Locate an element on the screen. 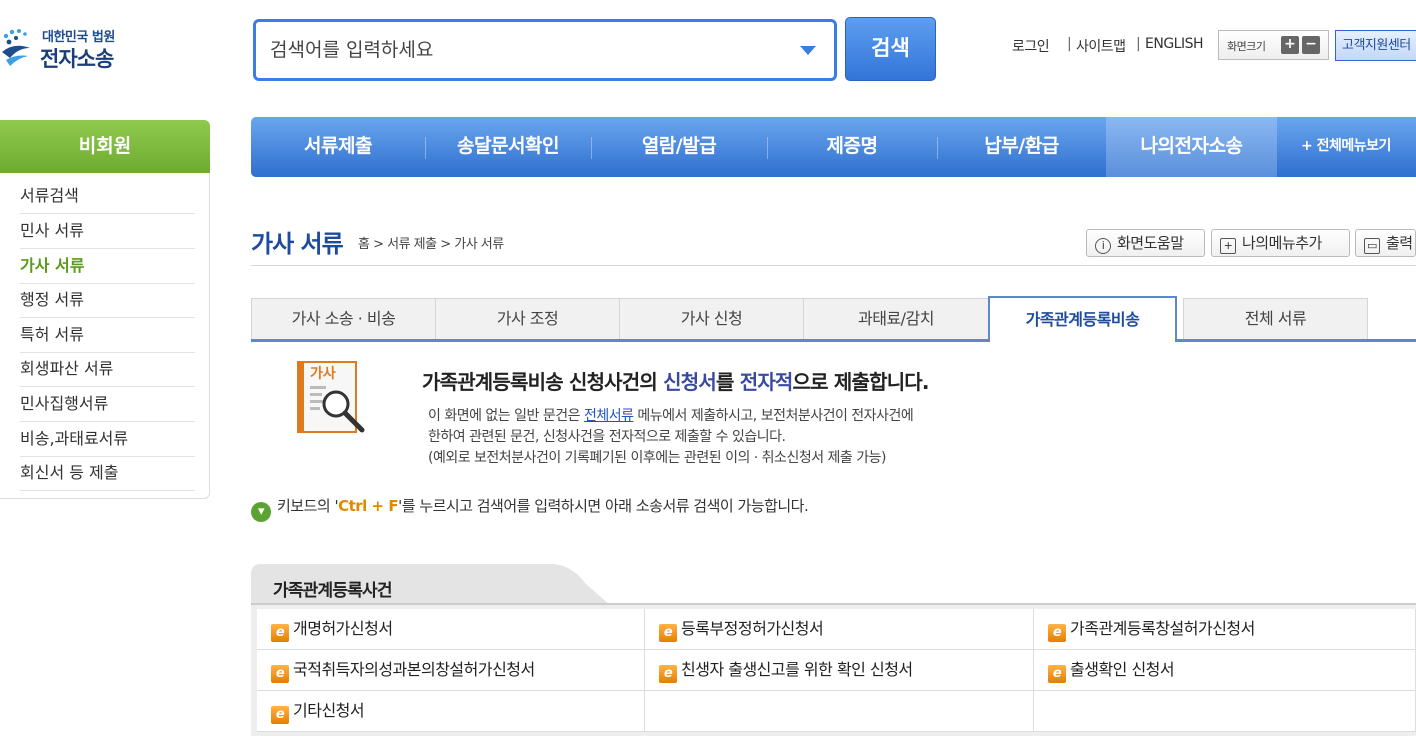 The width and height of the screenshot is (1416, 746). info-text: 메뉴에서 제출하시고, 보전처분사건이 전자사건에 is located at coordinates (773, 416).